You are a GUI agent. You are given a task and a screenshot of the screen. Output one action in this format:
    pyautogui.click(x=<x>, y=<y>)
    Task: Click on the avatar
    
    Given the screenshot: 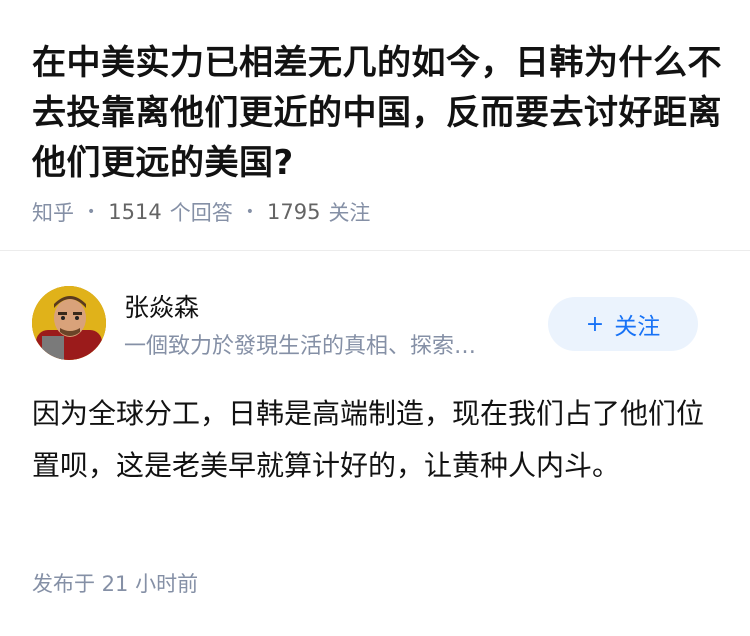 What is the action you would take?
    pyautogui.click(x=69, y=323)
    